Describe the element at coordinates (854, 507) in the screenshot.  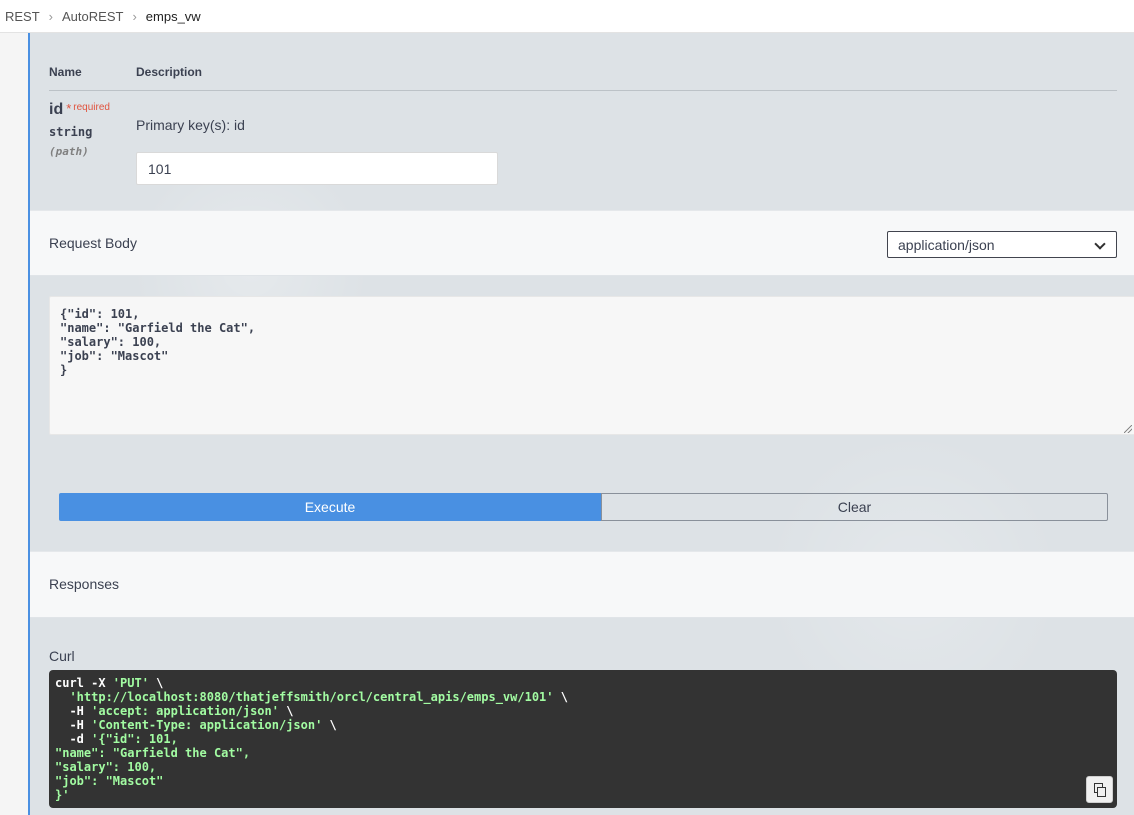
I see `clear-button: Clear` at that location.